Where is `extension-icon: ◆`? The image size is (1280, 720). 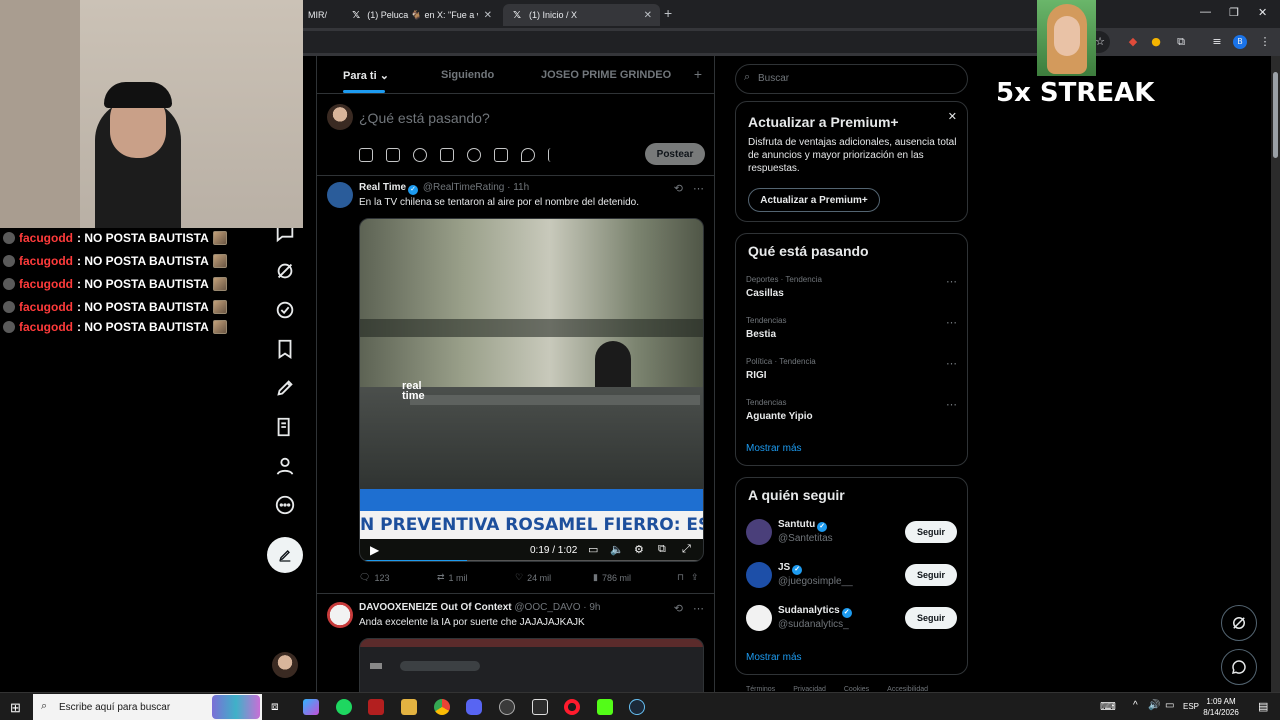
extension-icon: ◆ is located at coordinates (1133, 42).